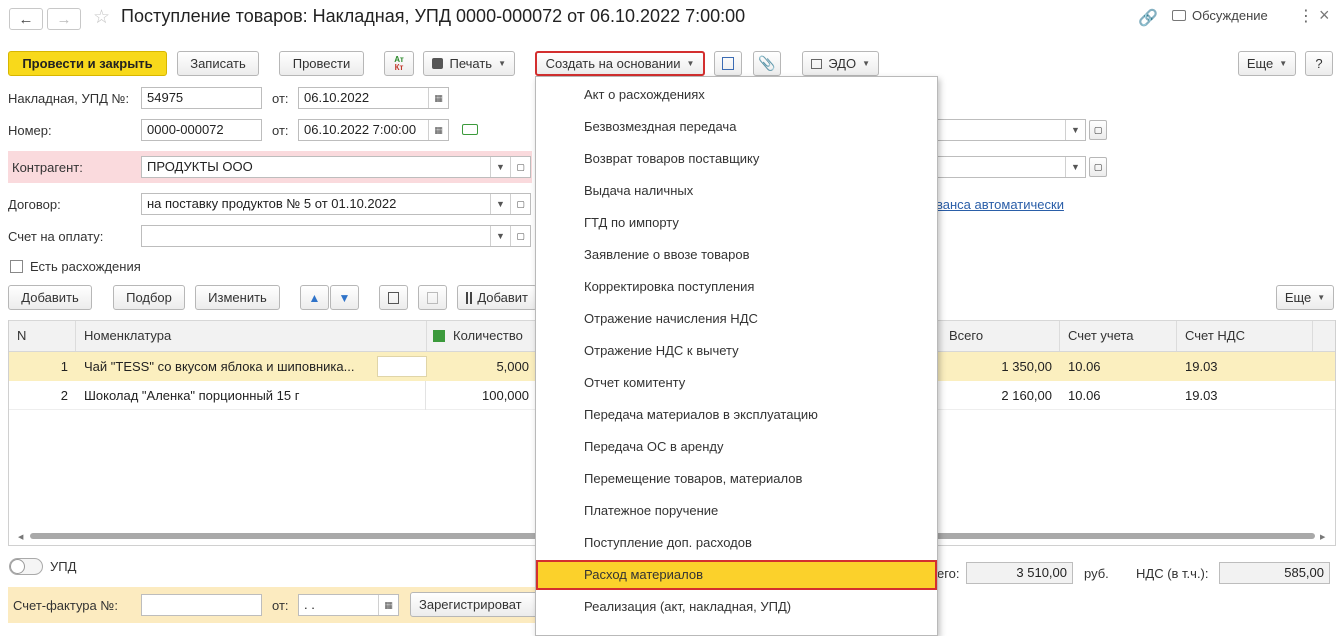 Image resolution: width=1339 pixels, height=636 pixels. I want to click on chat-icon, so click(1179, 15).